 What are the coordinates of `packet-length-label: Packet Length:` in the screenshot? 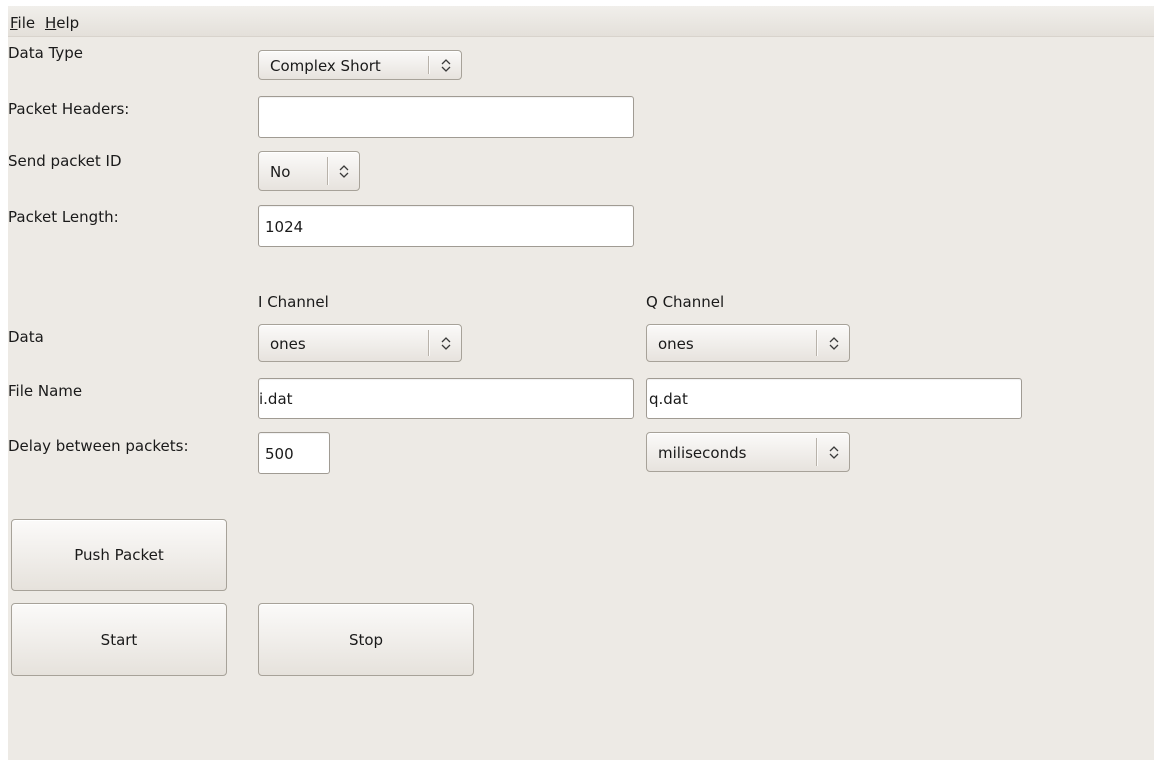 It's located at (63, 217).